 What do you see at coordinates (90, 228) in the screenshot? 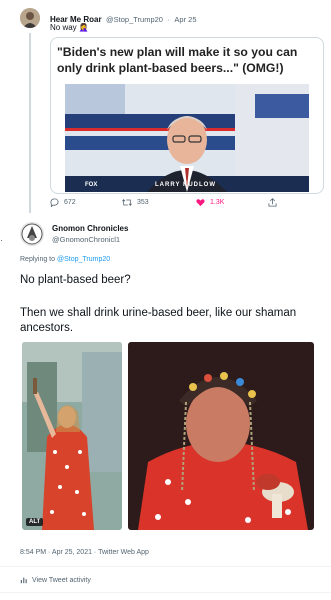
I see `display-name: Gnomon Chronicles` at bounding box center [90, 228].